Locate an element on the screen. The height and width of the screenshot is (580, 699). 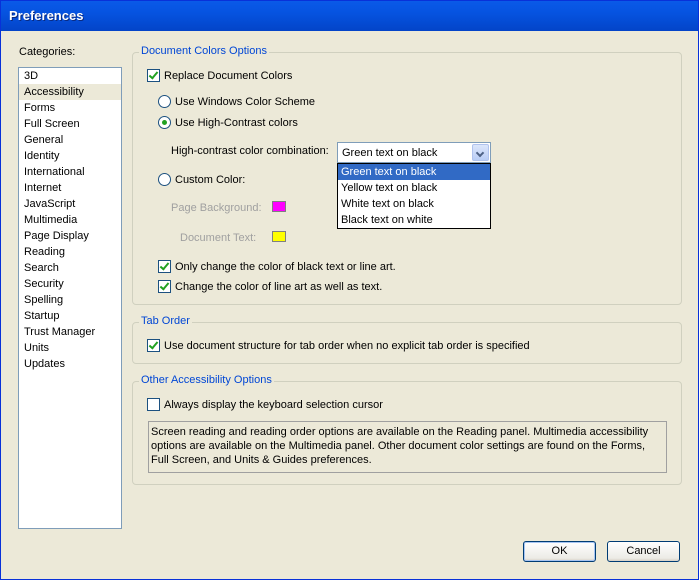
category-item: Reading is located at coordinates (70, 252).